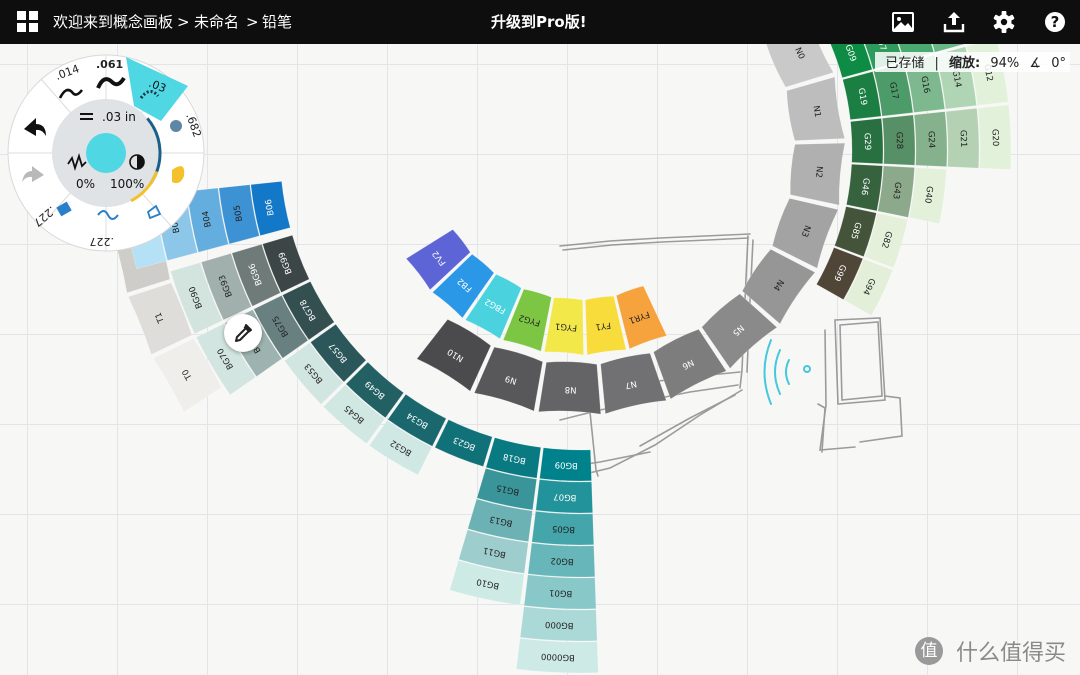 The height and width of the screenshot is (675, 1080). Describe the element at coordinates (1010, 653) in the screenshot. I see `watermark-text: 什么值得买` at that location.